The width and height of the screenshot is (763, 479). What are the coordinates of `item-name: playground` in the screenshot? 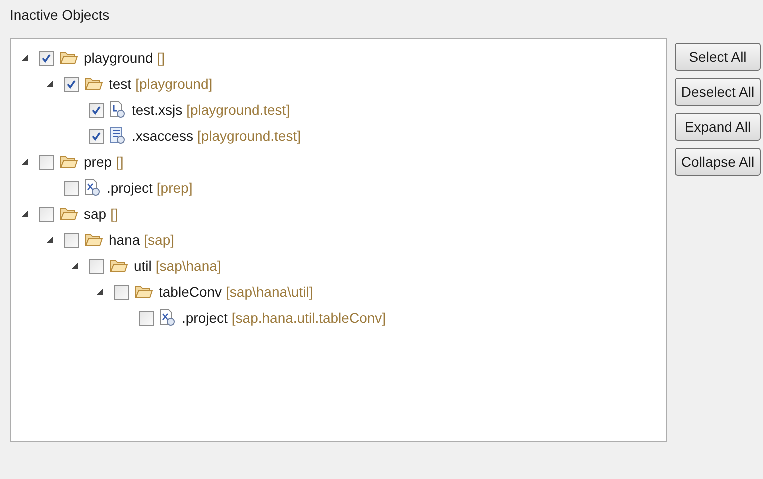 It's located at (119, 58).